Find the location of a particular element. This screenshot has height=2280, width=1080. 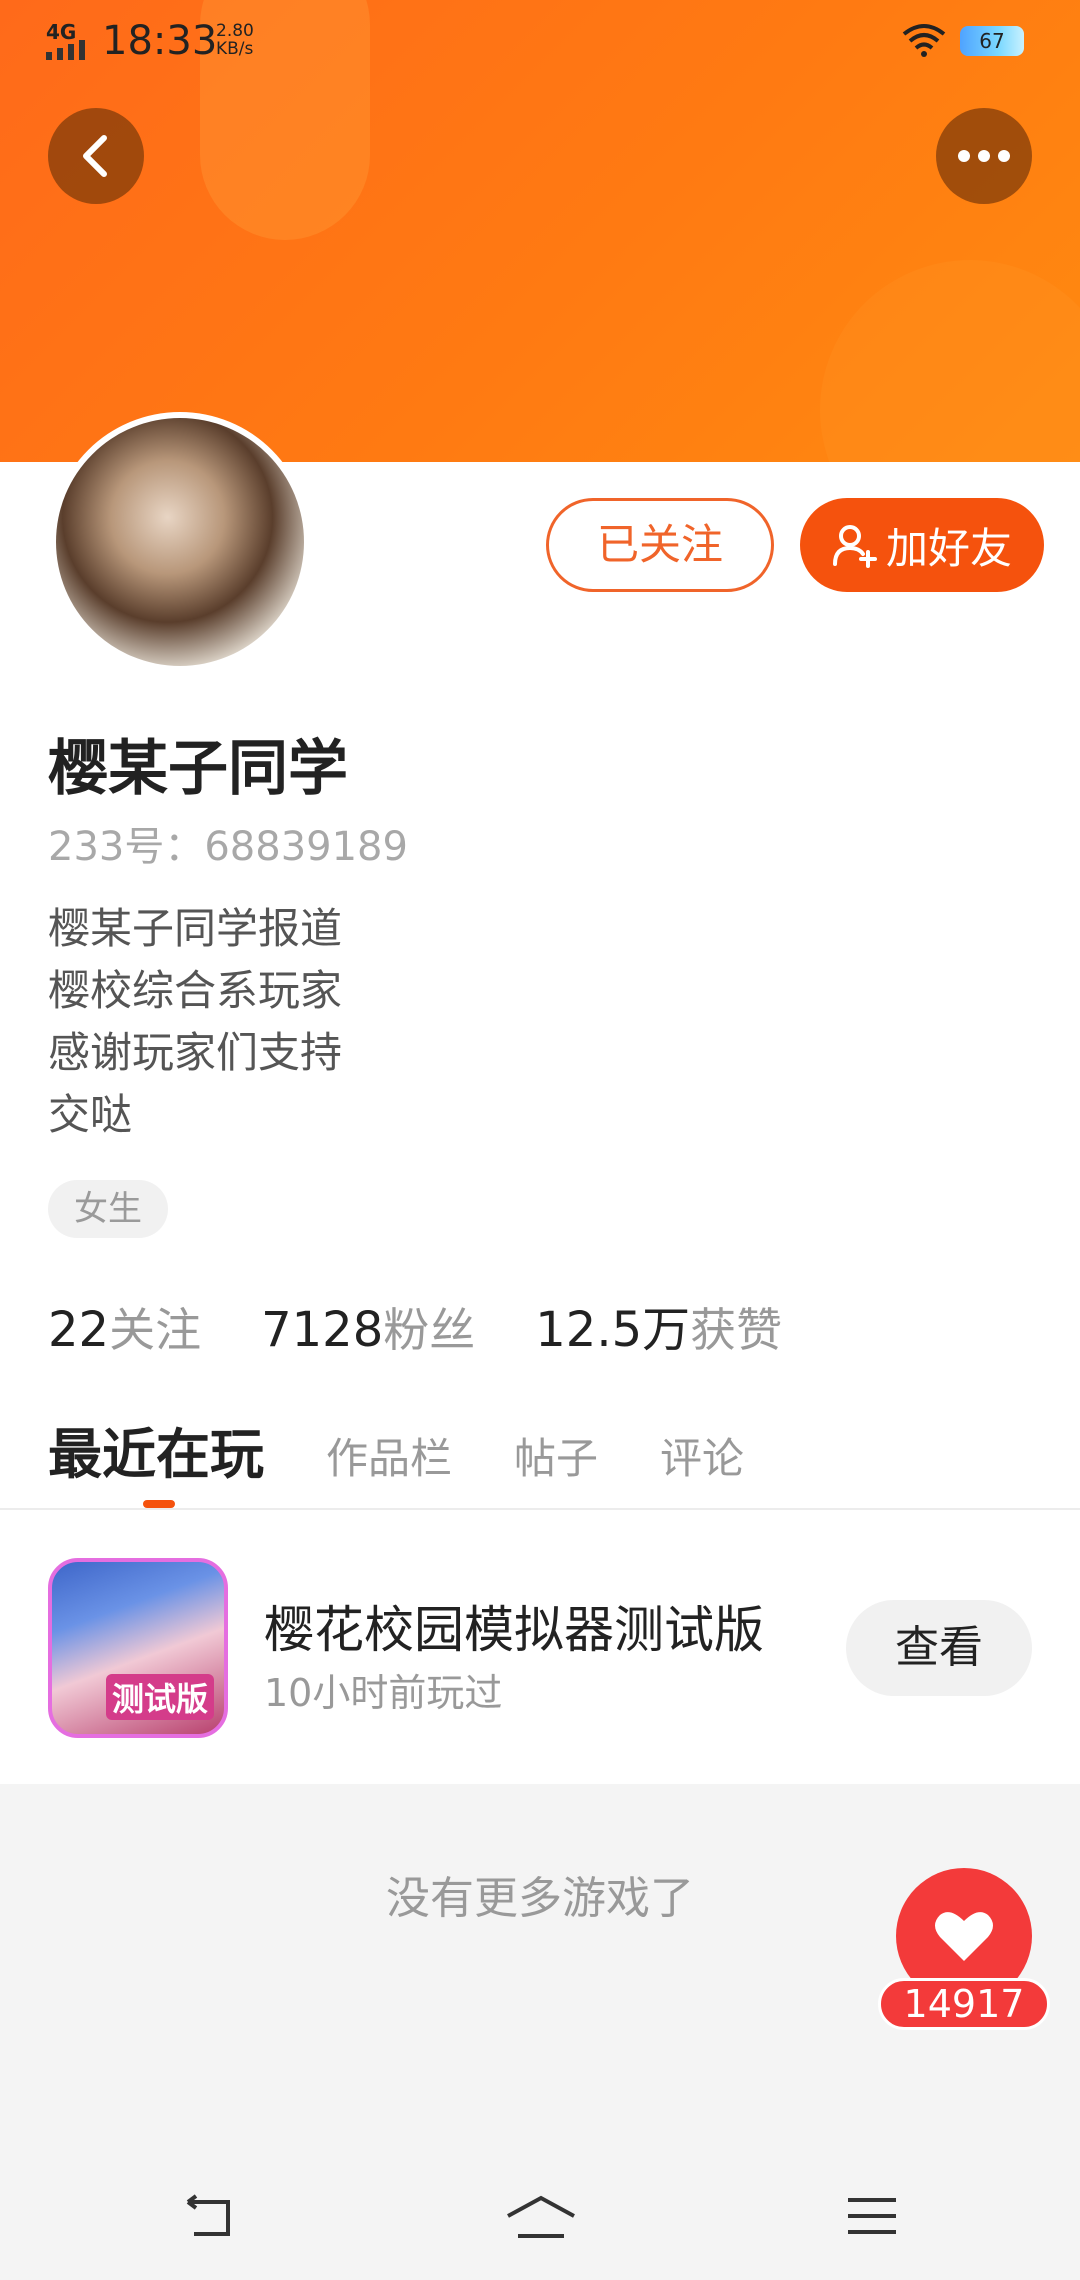

tabs-divider is located at coordinates (540, 1509).